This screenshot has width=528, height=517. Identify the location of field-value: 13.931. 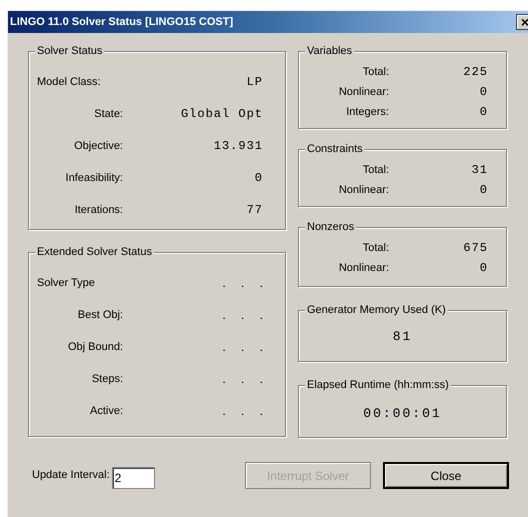
(237, 146).